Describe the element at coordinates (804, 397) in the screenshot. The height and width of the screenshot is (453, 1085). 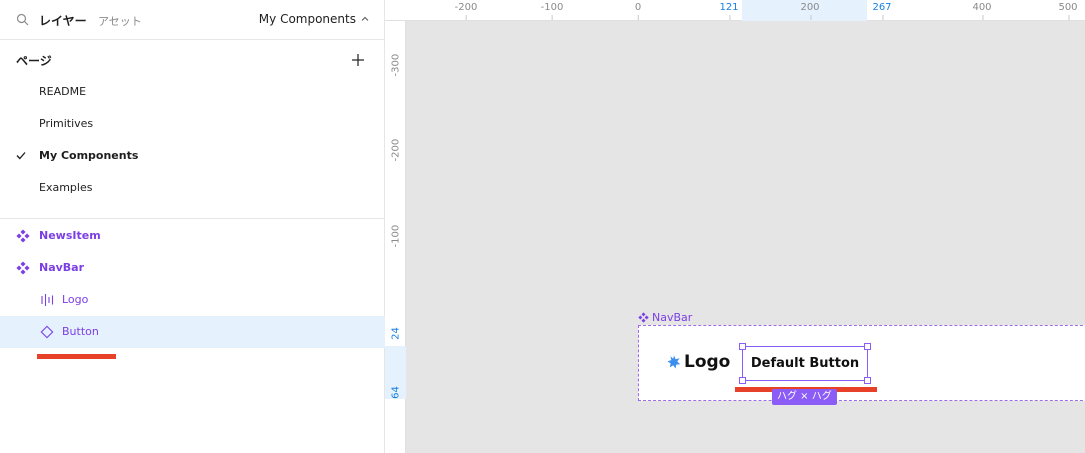
I see `hug-size-badge: ハグ × ハグ` at that location.